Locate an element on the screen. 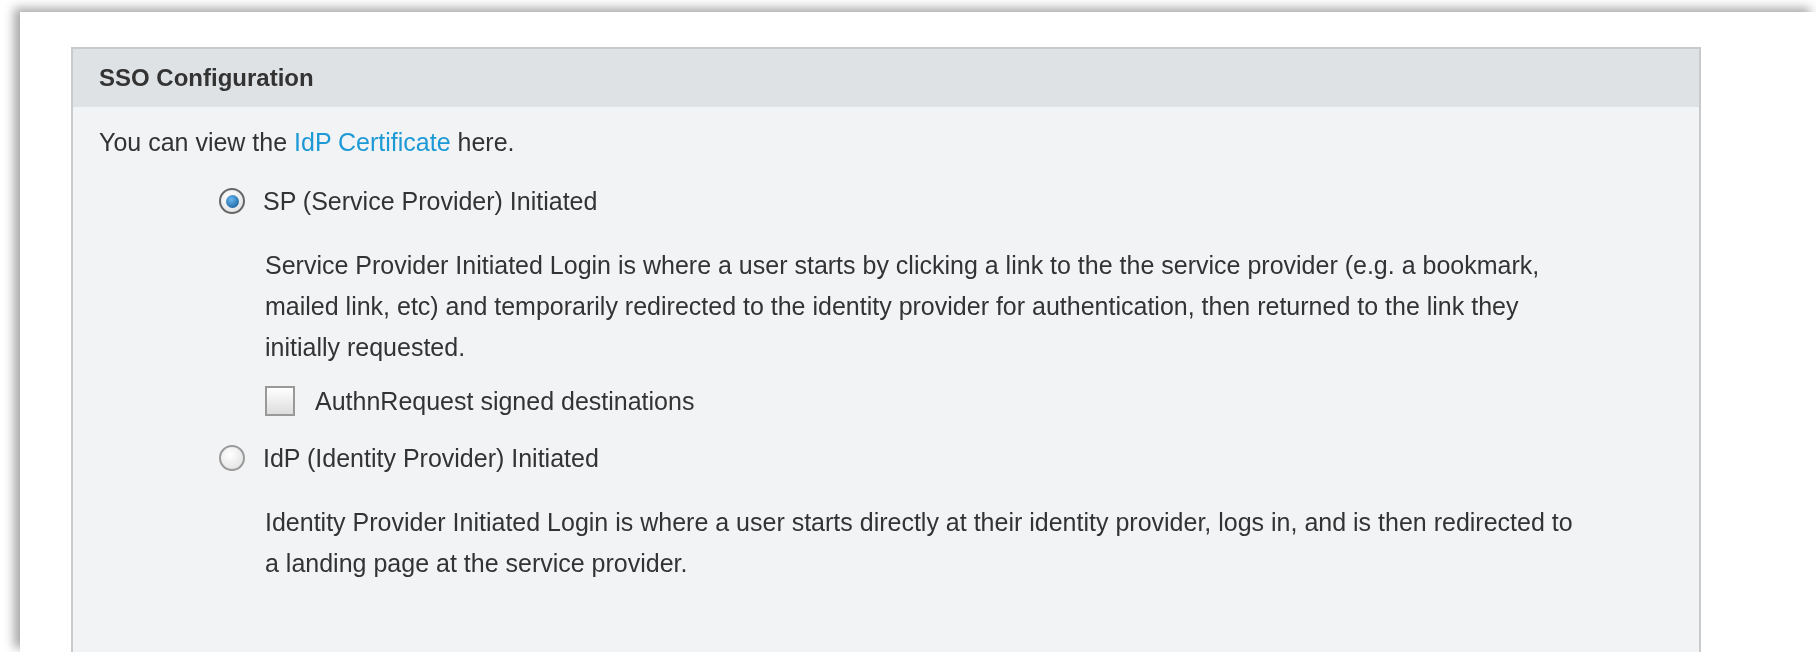 The width and height of the screenshot is (1816, 652). checkbox is located at coordinates (280, 401).